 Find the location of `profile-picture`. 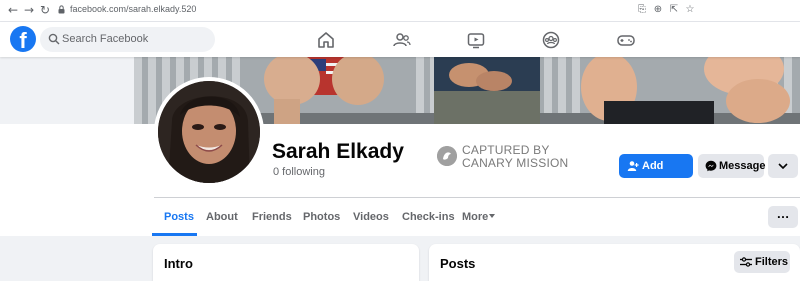

profile-picture is located at coordinates (209, 132).